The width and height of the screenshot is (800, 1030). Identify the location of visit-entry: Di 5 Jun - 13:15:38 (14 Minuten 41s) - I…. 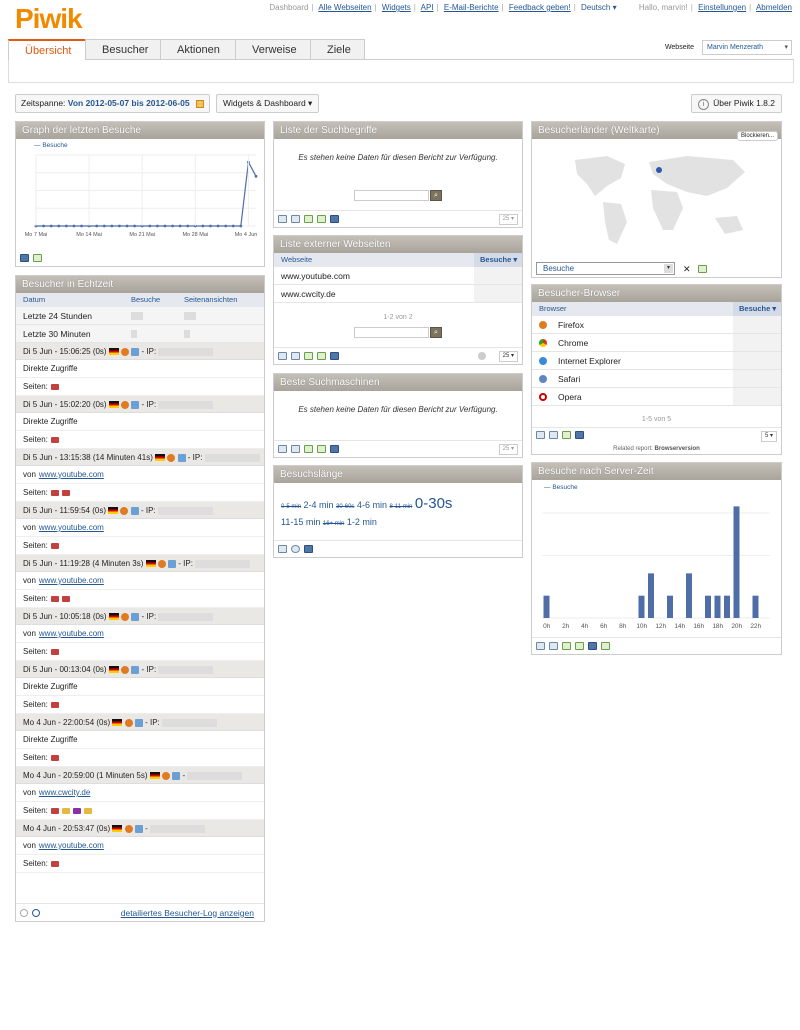
(140, 475).